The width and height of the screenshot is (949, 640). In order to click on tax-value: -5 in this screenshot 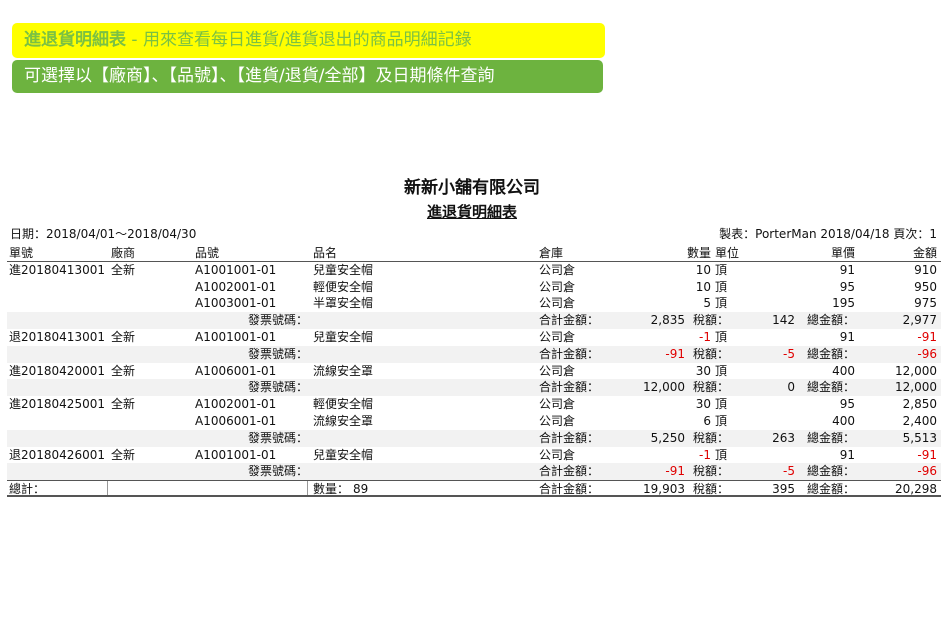, I will do `click(789, 471)`.